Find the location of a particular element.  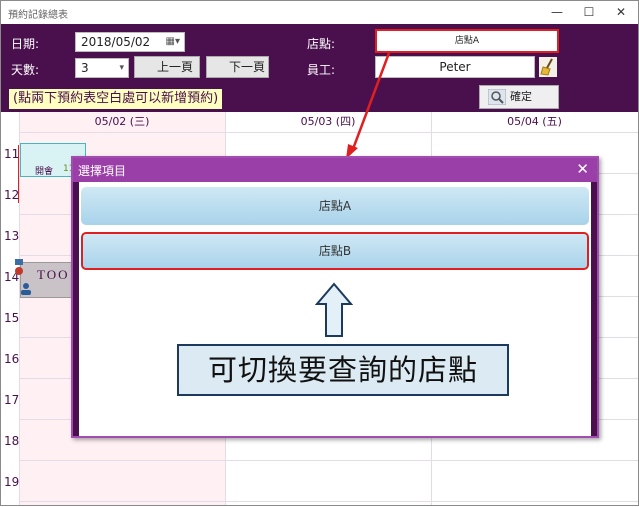

dialog-header: 選擇項目 ✕ is located at coordinates (335, 170).